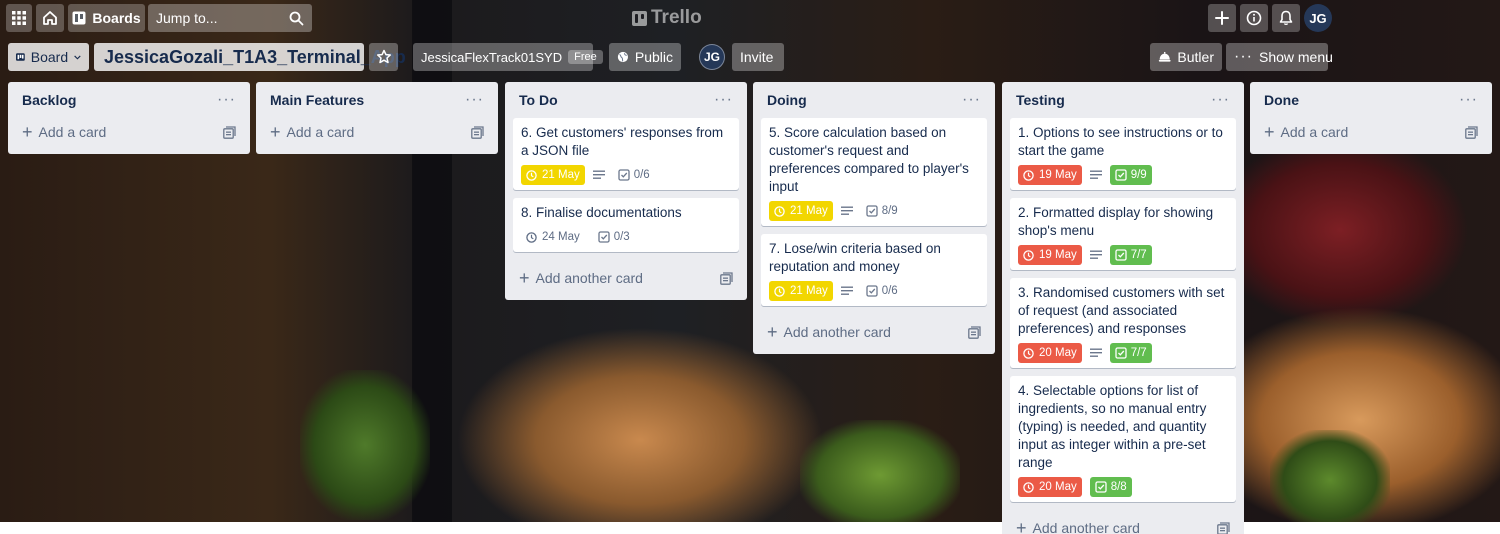 Image resolution: width=1500 pixels, height=534 pixels. What do you see at coordinates (377, 118) in the screenshot?
I see `list-main-features: Main Features ··· + Add a card` at bounding box center [377, 118].